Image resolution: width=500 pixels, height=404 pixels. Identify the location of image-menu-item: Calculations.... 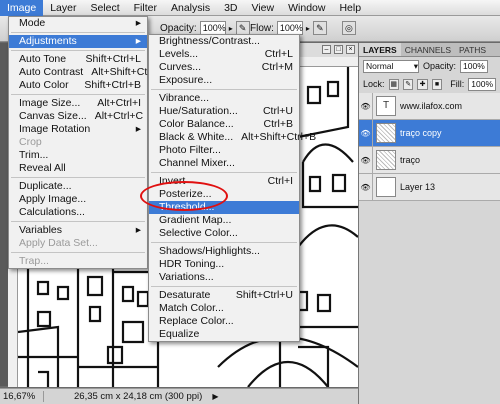
(78, 212).